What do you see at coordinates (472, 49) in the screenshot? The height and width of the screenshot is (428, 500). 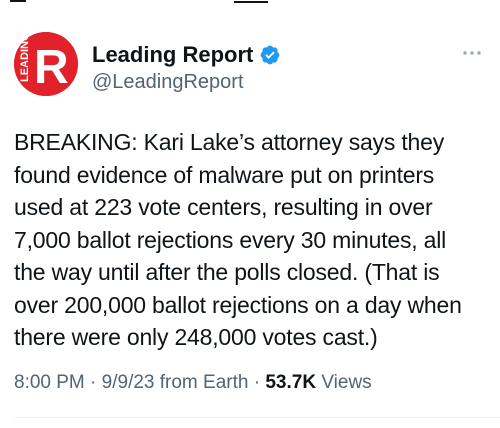 I see `more-options-icon` at bounding box center [472, 49].